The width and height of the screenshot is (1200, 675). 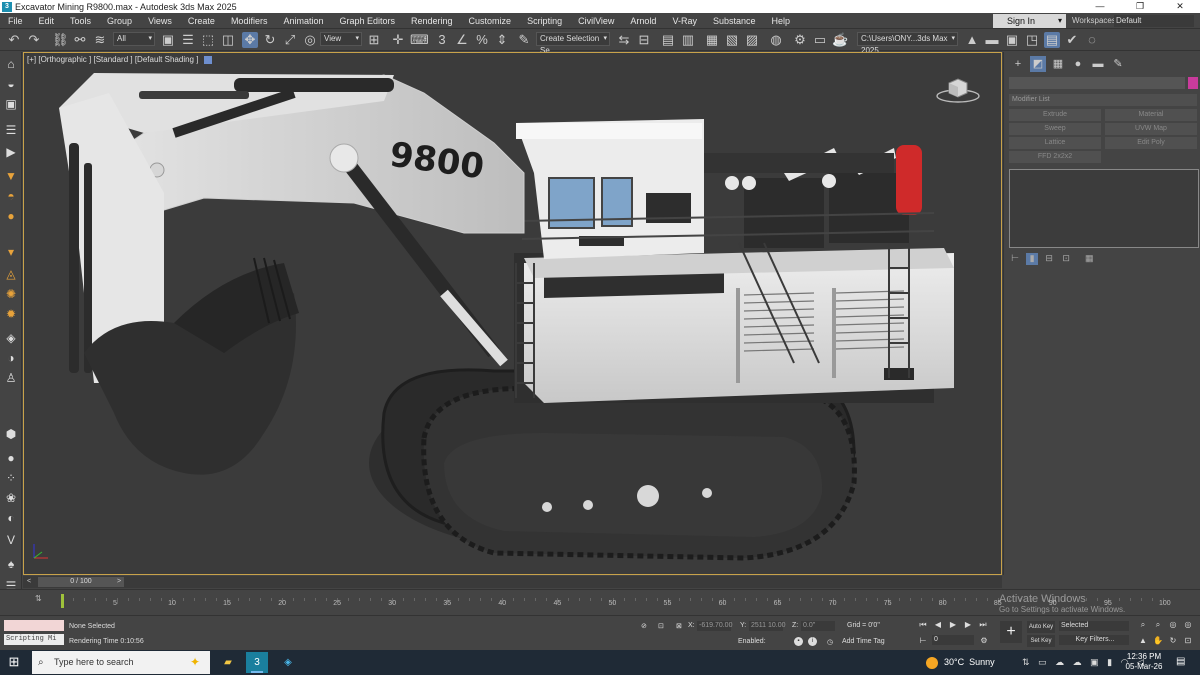 I want to click on unlink-icon: ⚯, so click(x=80, y=40).